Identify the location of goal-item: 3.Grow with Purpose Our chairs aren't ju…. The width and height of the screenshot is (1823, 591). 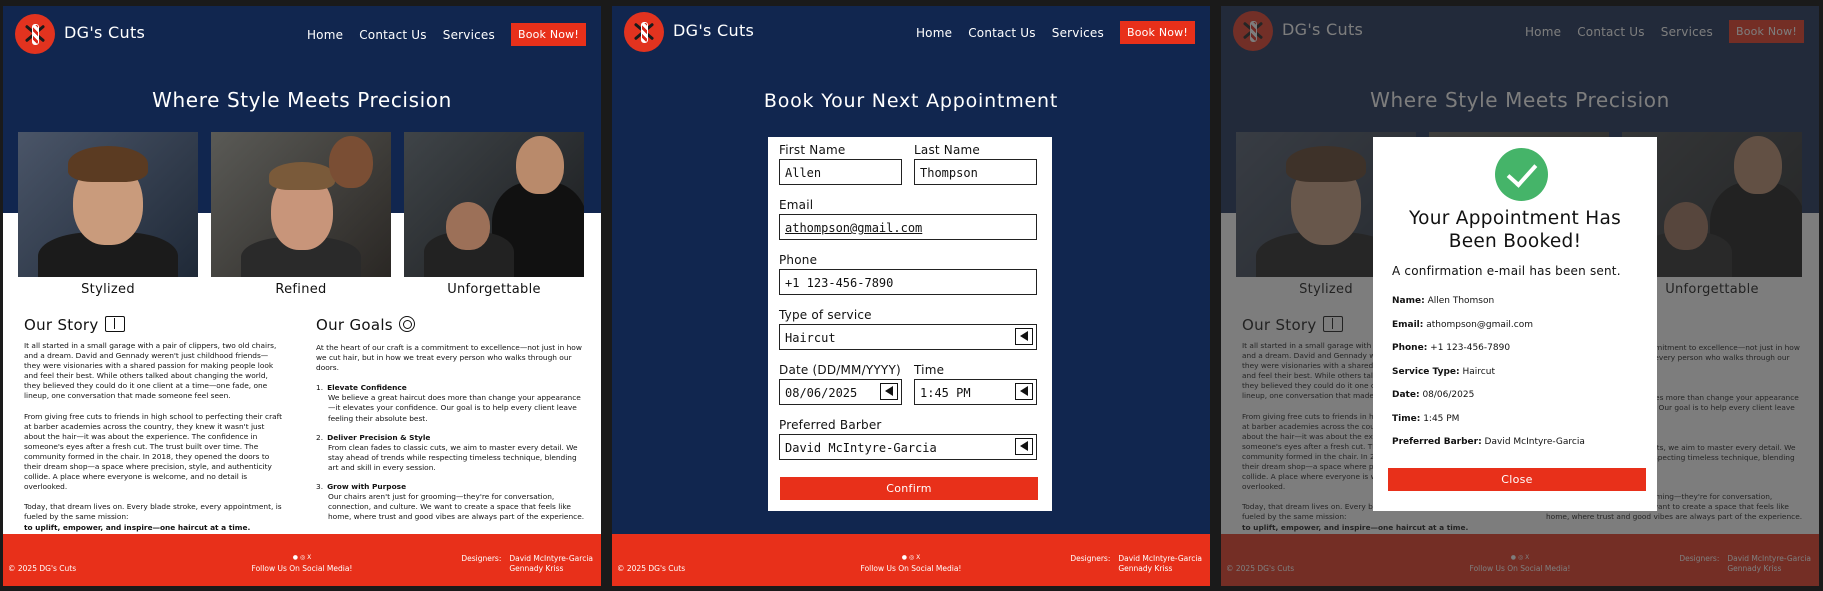
(450, 502).